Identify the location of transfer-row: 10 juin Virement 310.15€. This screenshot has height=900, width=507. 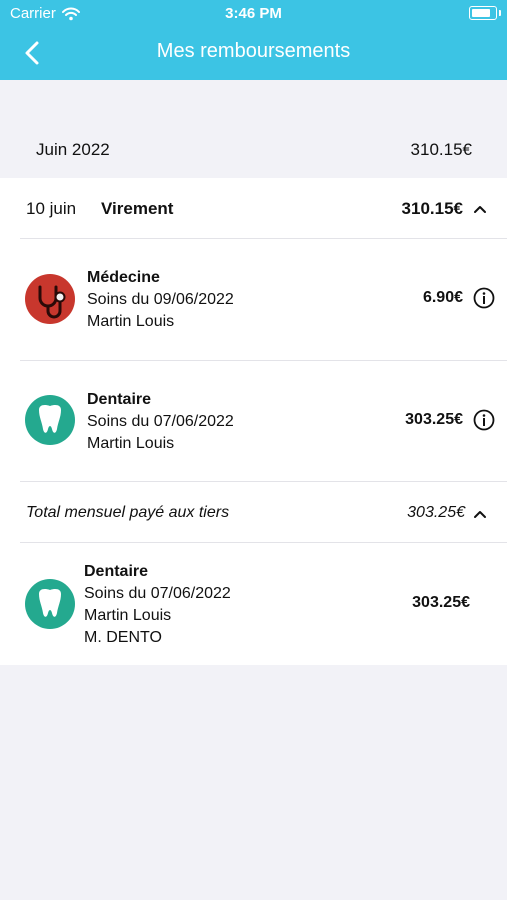
(253, 208).